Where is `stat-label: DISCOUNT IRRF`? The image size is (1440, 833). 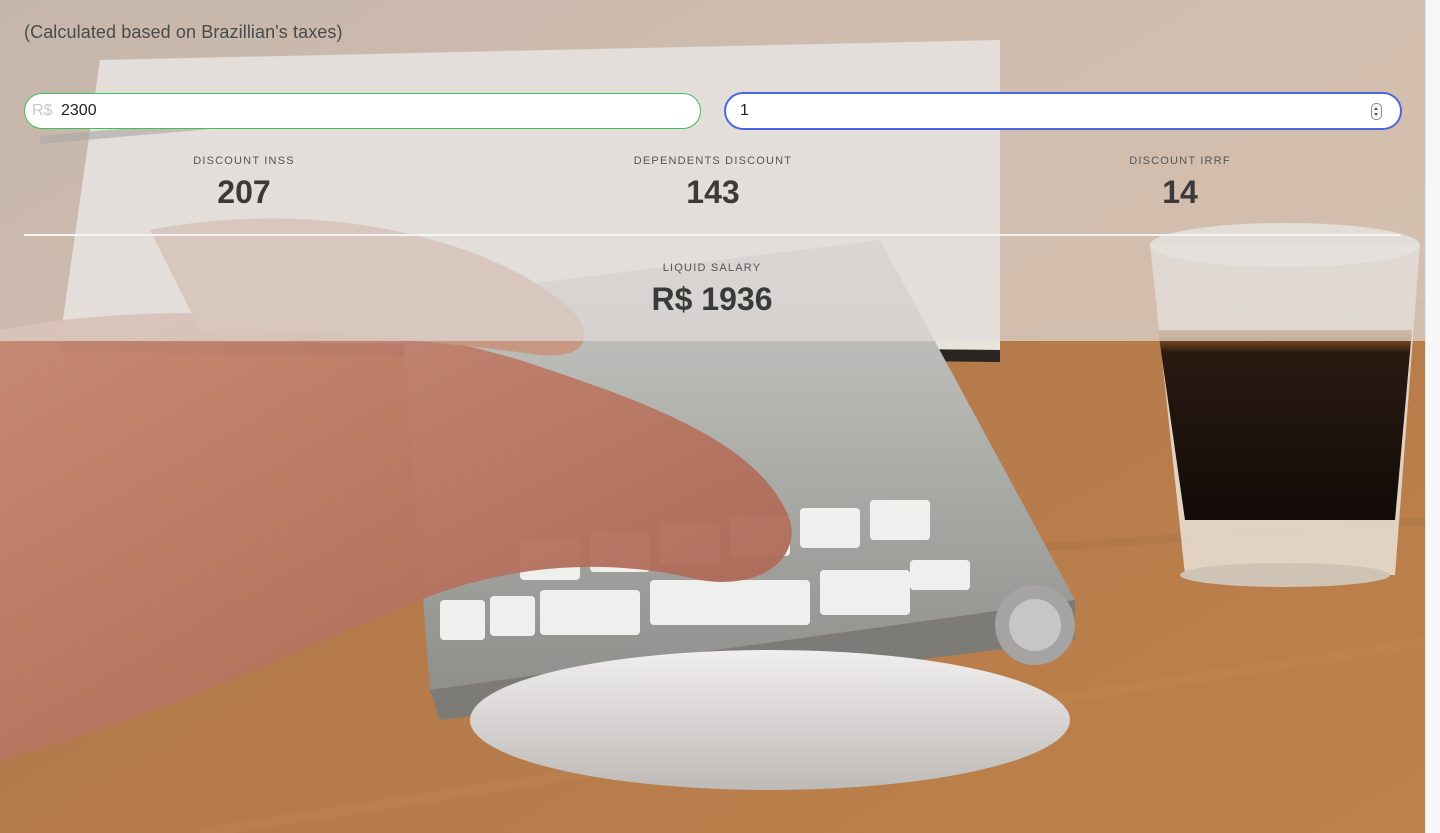 stat-label: DISCOUNT IRRF is located at coordinates (1180, 161).